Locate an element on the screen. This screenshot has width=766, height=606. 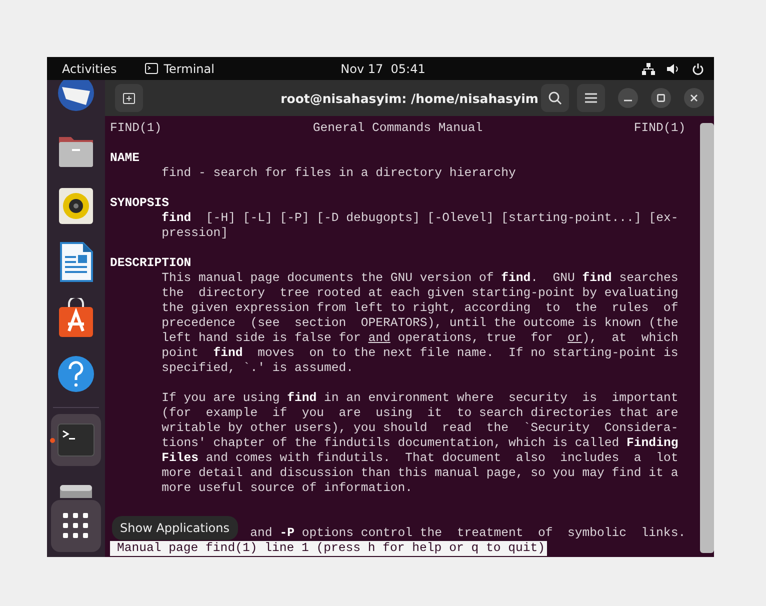
text-line: more detail and discussion than this manual page, so you may find it a is located at coordinates (420, 473).